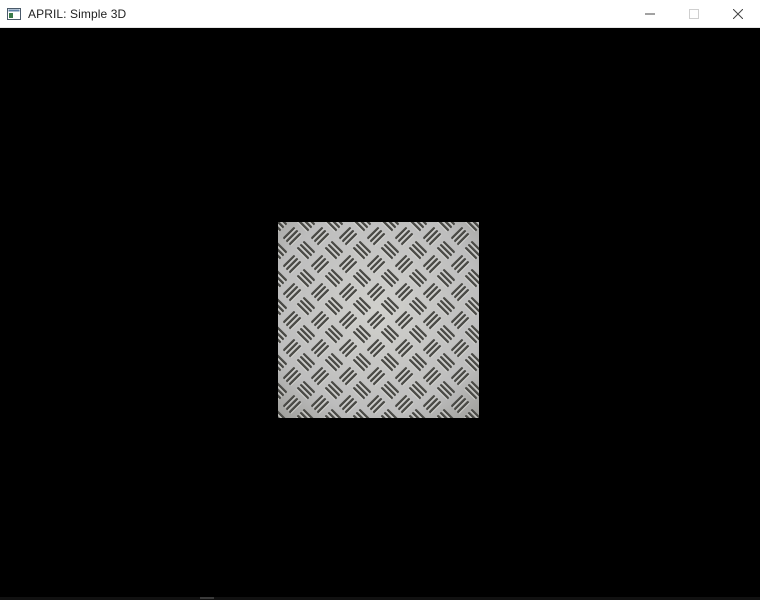 Image resolution: width=760 pixels, height=600 pixels. What do you see at coordinates (77, 13) in the screenshot?
I see `window-title: APRIL: Simple 3D` at bounding box center [77, 13].